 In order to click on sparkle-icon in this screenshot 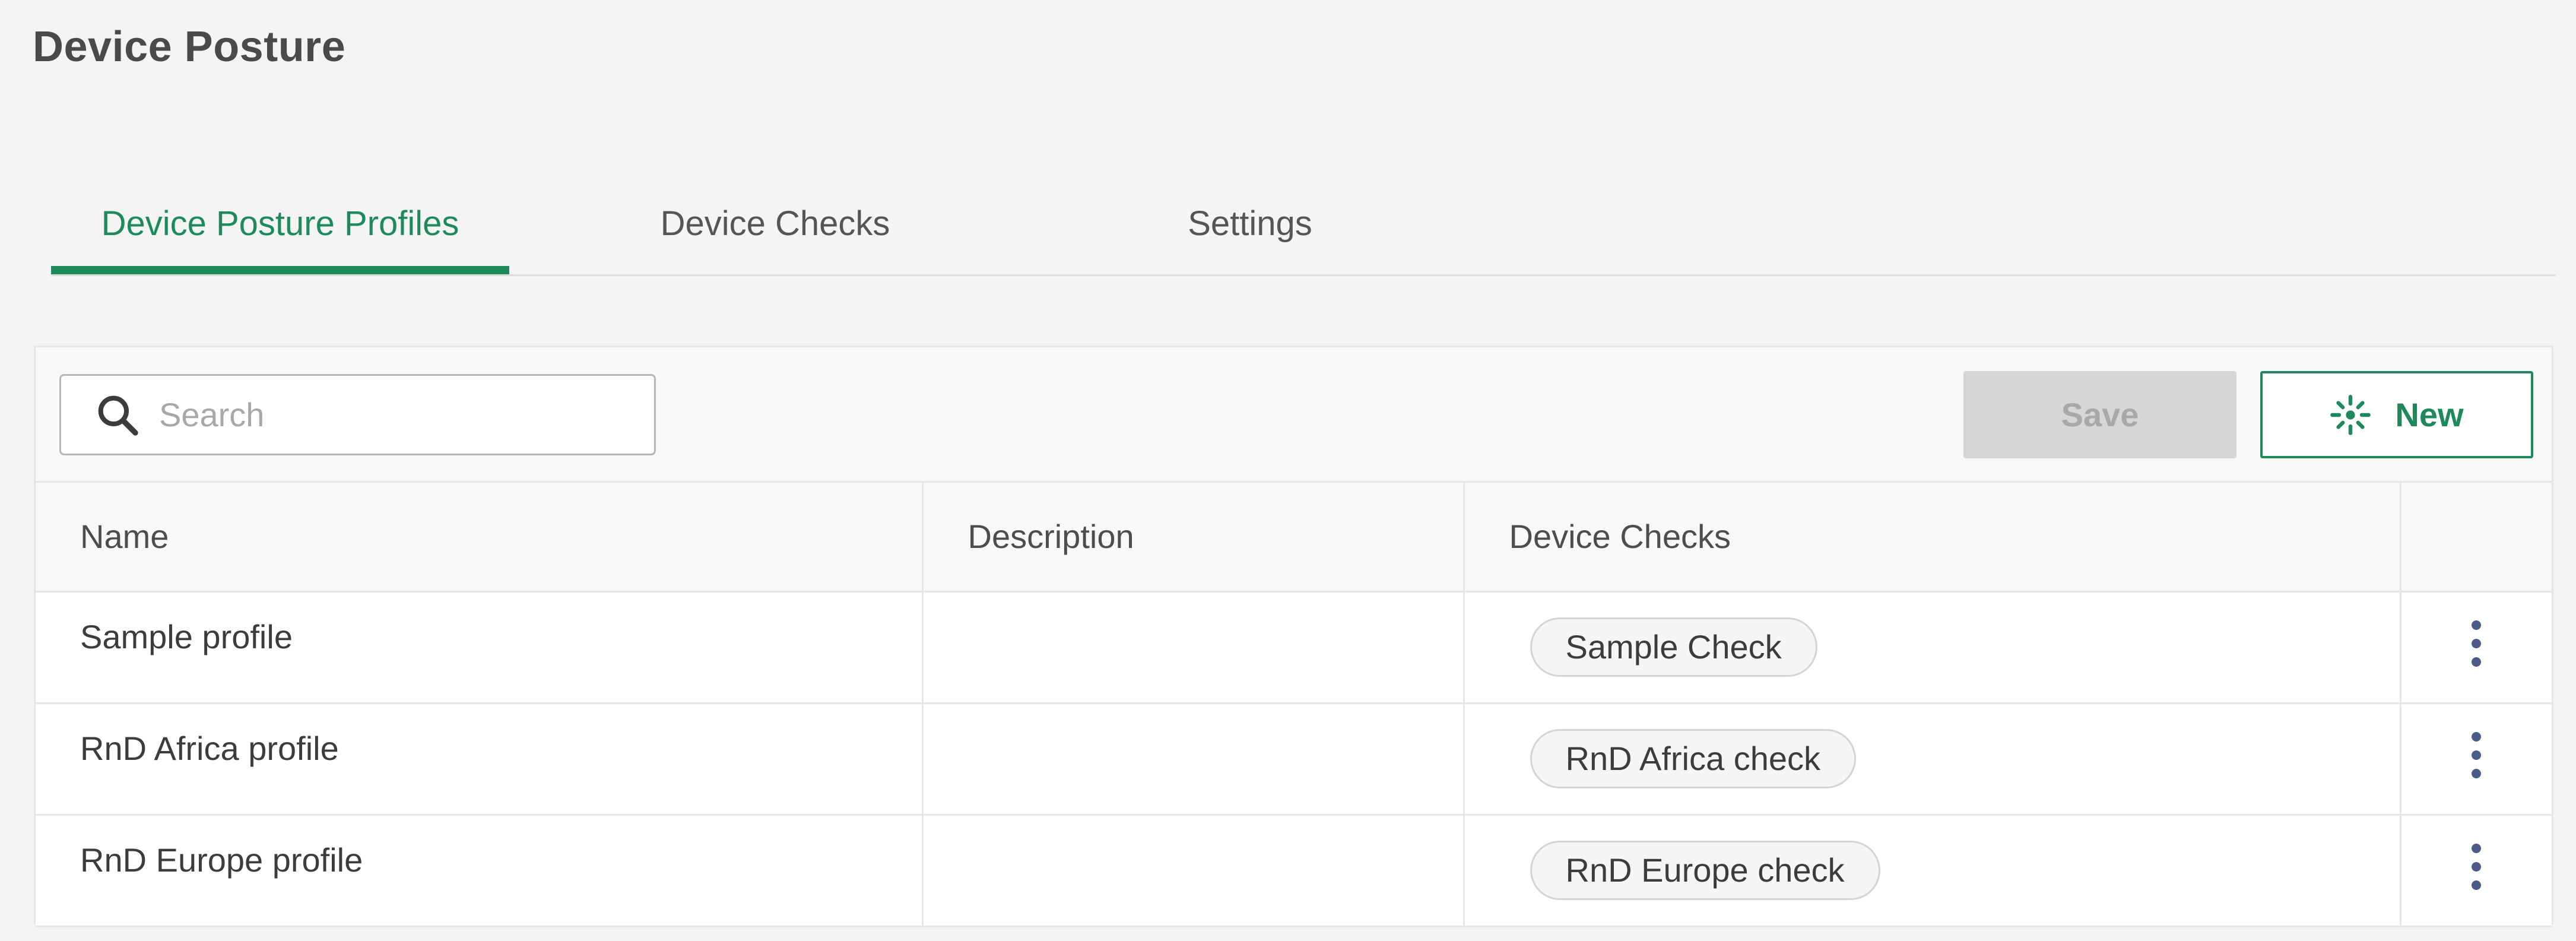, I will do `click(2350, 415)`.